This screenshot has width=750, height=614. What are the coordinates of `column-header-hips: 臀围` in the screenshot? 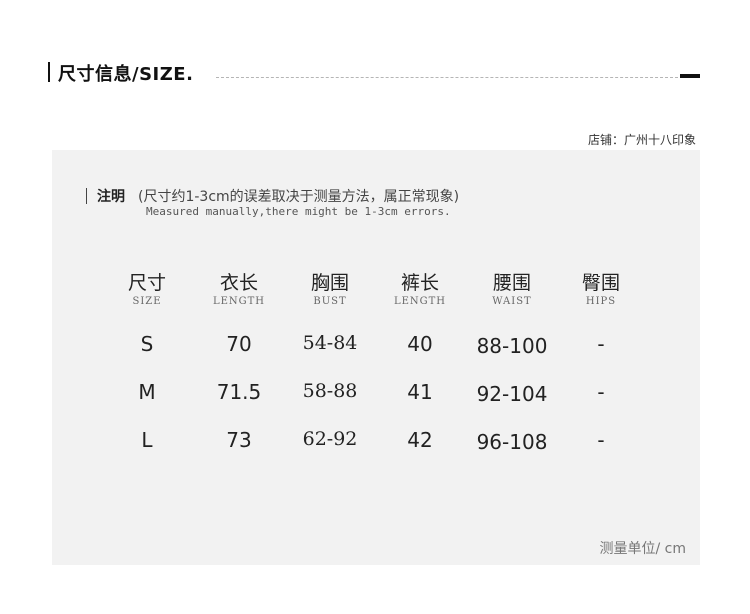 It's located at (600, 283).